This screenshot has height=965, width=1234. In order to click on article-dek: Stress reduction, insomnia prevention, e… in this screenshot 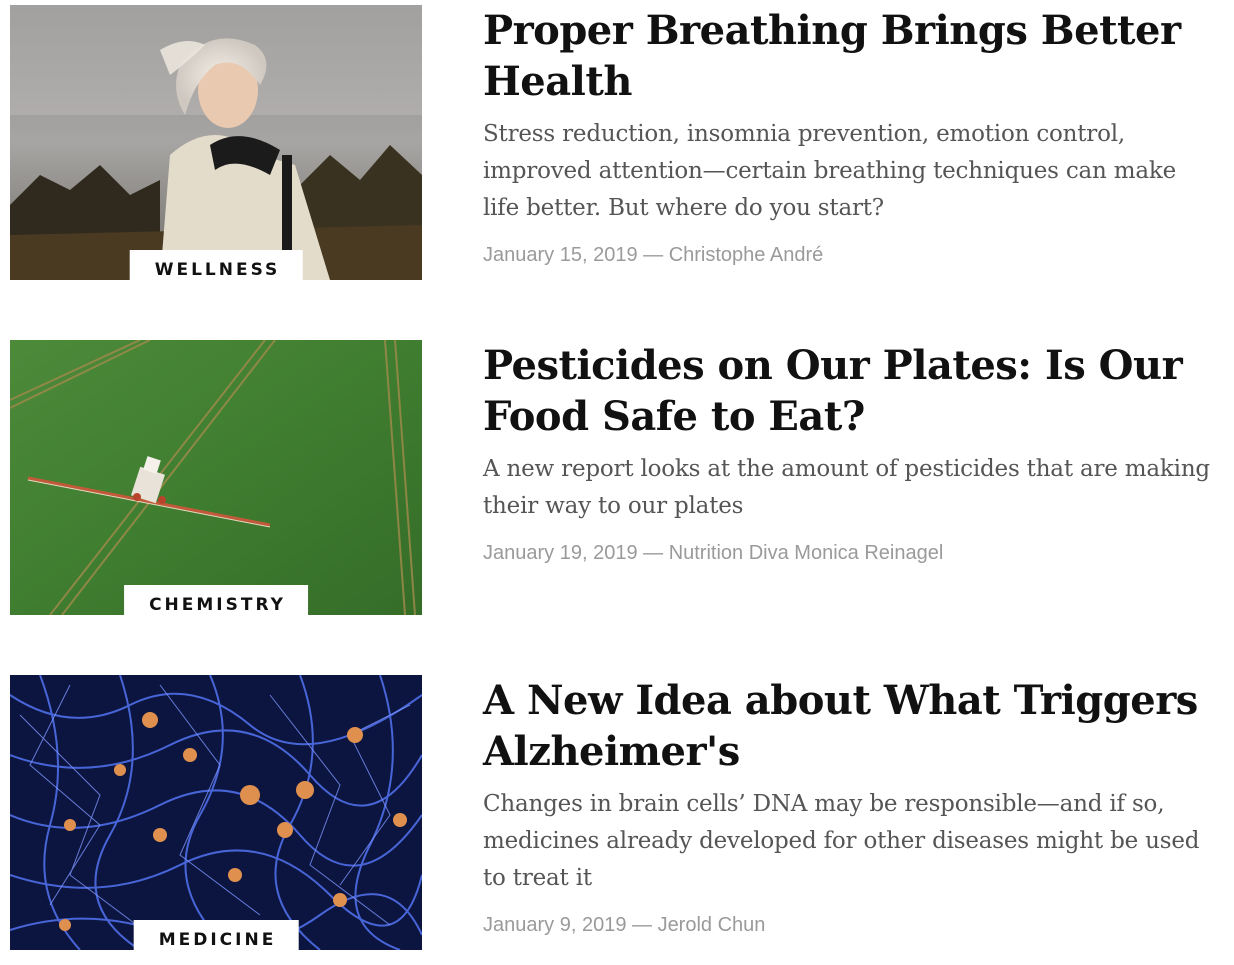, I will do `click(830, 171)`.